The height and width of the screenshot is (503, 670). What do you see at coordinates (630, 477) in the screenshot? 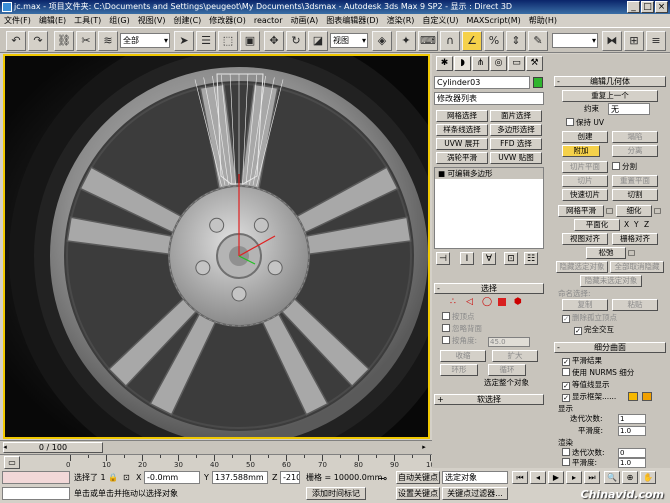
I see `zoom-all-icon: ⊕` at bounding box center [630, 477].